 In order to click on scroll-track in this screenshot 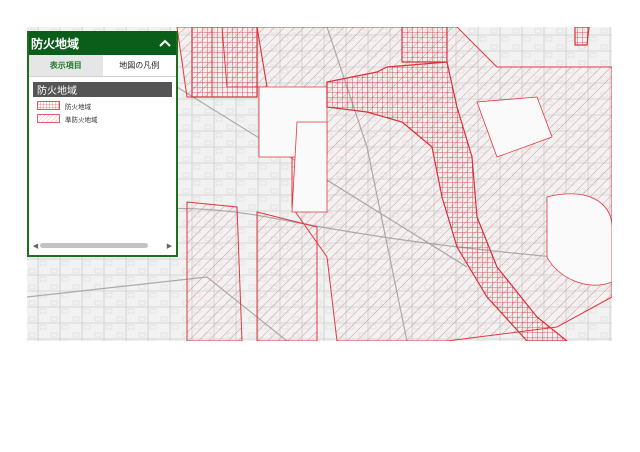, I will do `click(102, 246)`.